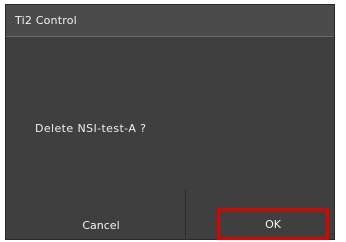  I want to click on ok-button: OK, so click(273, 224).